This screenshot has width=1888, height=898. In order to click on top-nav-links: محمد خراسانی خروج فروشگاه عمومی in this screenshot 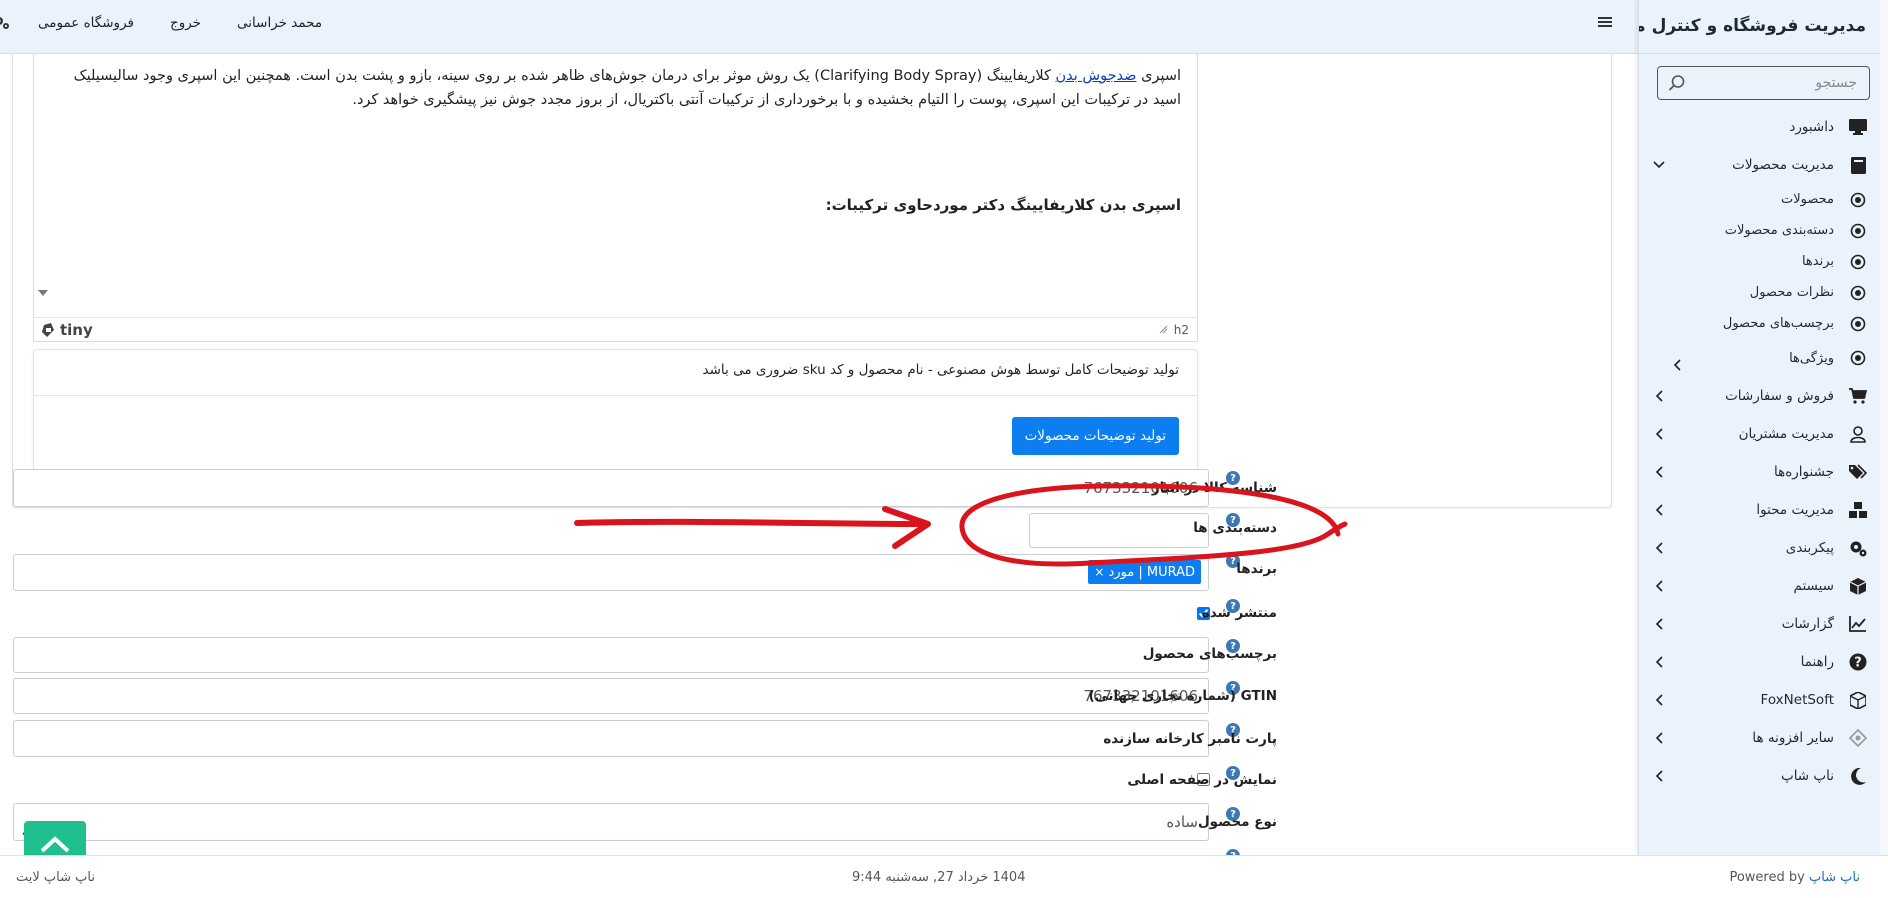, I will do `click(180, 23)`.